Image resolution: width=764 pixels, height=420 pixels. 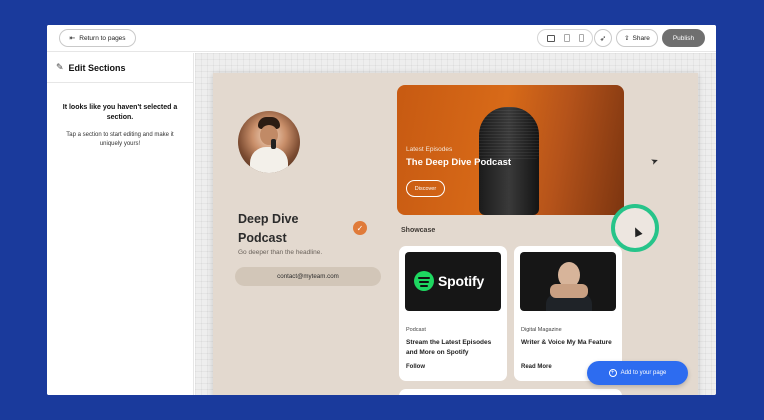 What do you see at coordinates (459, 162) in the screenshot?
I see `hero-title: The Deep Dive Podcast` at bounding box center [459, 162].